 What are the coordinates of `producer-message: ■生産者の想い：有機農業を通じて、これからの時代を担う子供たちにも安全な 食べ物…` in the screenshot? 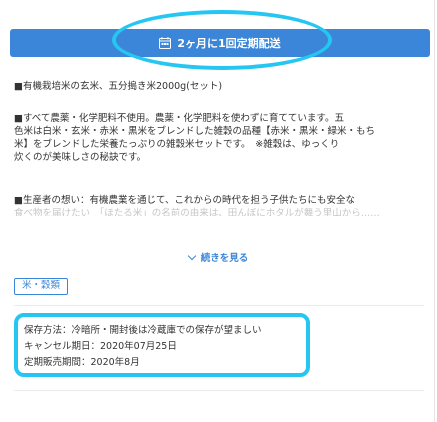 It's located at (219, 205).